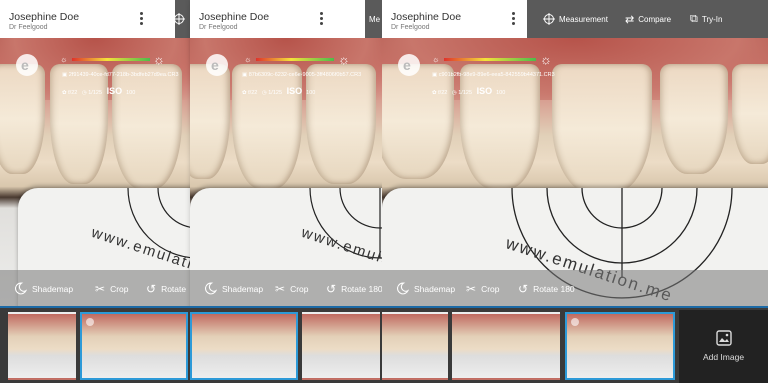  I want to click on photo-id: c901b2fb-98e9-89e6-eea5-842559b44371.CR3, so click(496, 75).